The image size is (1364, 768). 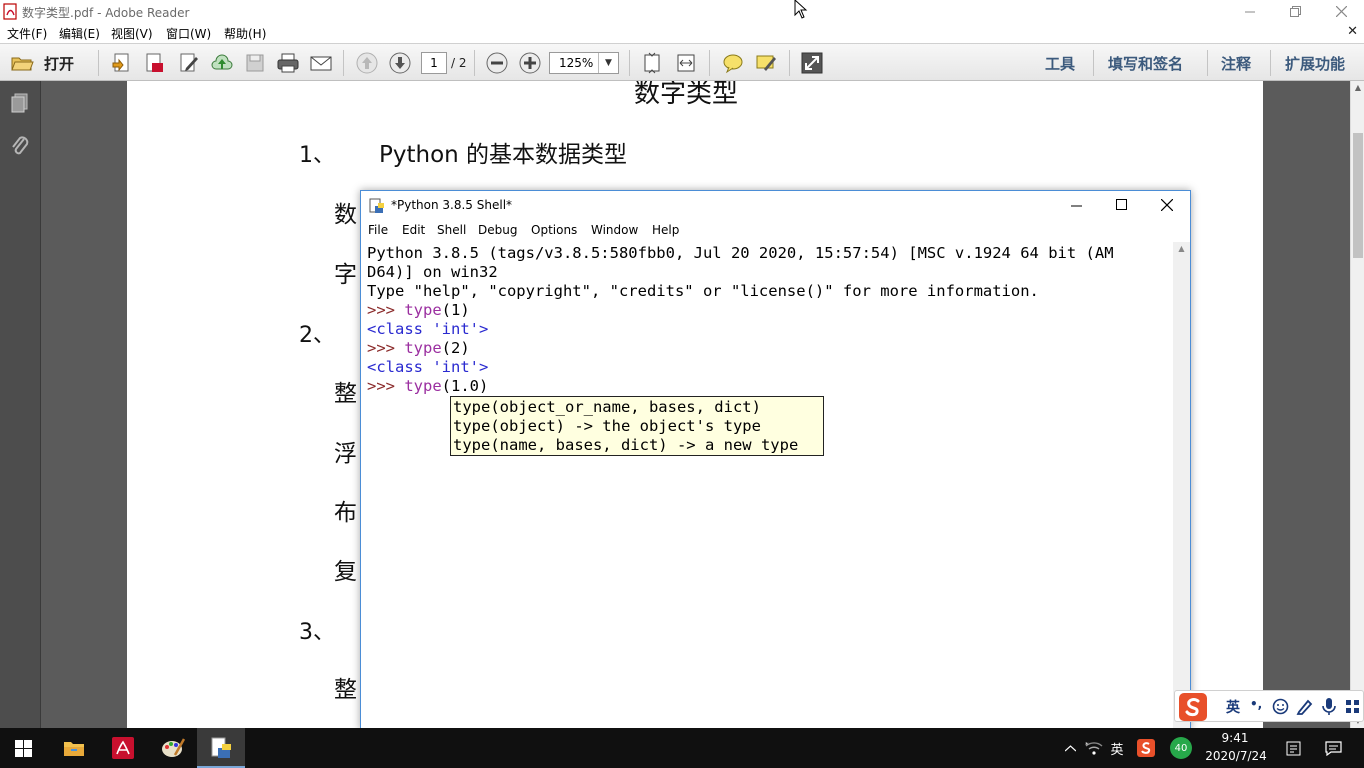 I want to click on body-char: 浮, so click(x=345, y=454).